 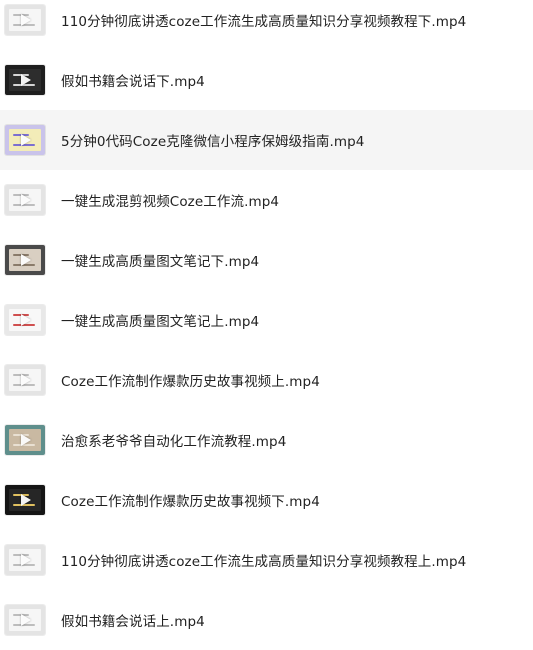 What do you see at coordinates (266, 620) in the screenshot?
I see `file-row-11: 假如书籍会说话上.mp4` at bounding box center [266, 620].